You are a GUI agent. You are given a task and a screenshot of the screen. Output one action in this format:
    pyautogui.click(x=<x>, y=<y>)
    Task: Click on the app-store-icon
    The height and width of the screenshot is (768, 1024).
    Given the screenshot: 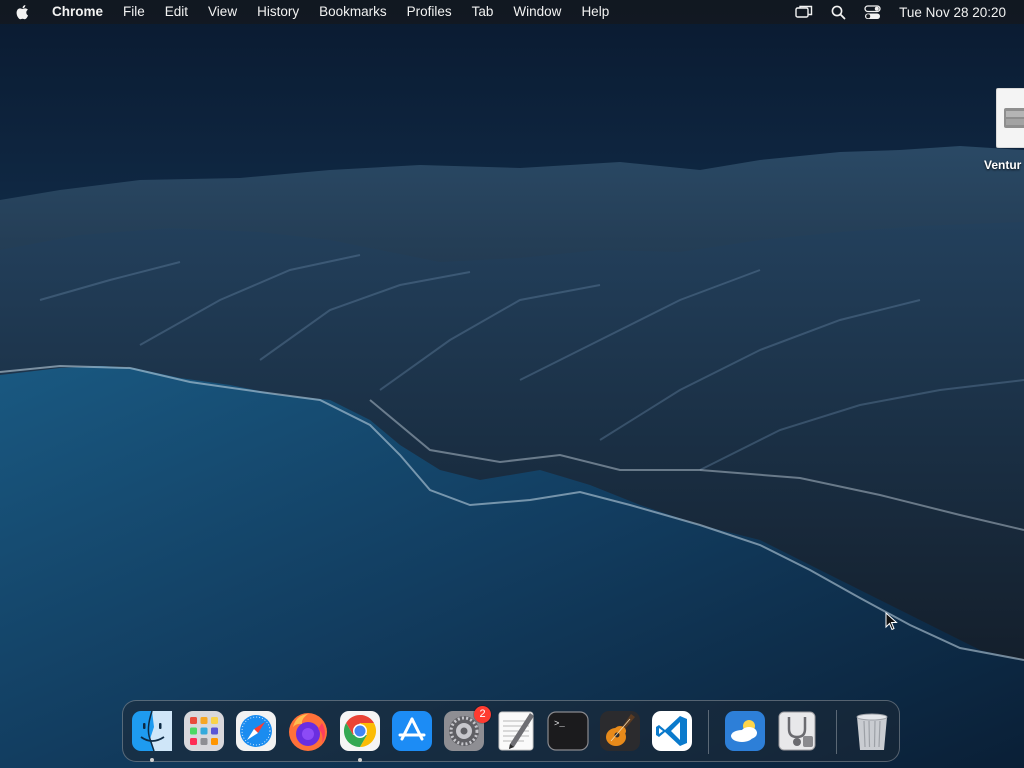 What is the action you would take?
    pyautogui.click(x=412, y=731)
    